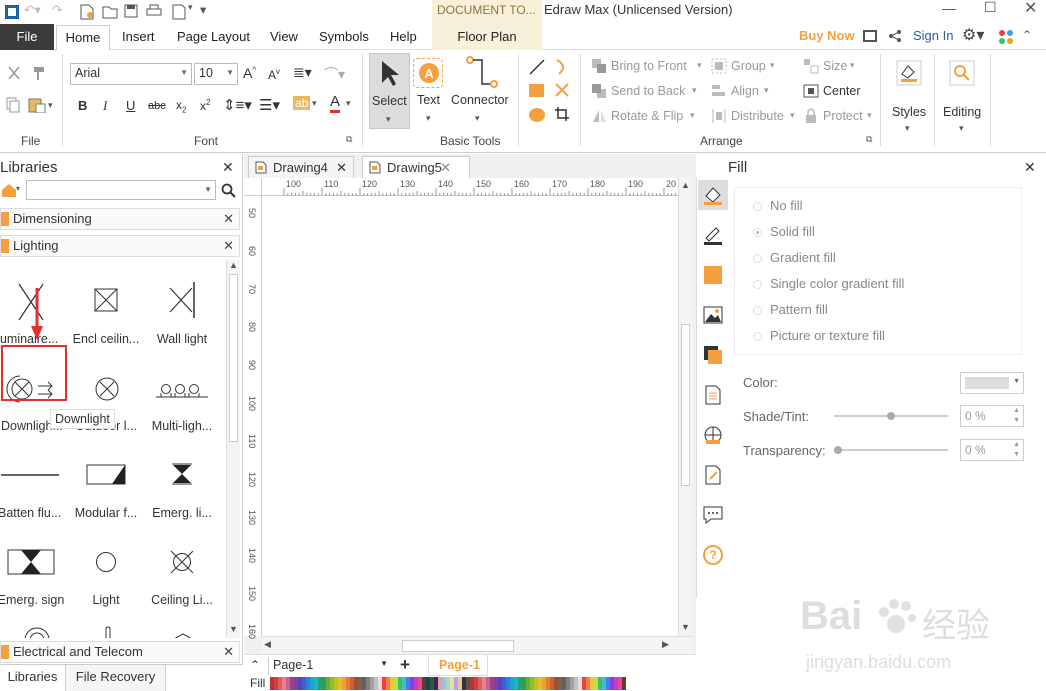 This screenshot has height=691, width=1046. What do you see at coordinates (403, 37) in the screenshot?
I see `tab-help: Help` at bounding box center [403, 37].